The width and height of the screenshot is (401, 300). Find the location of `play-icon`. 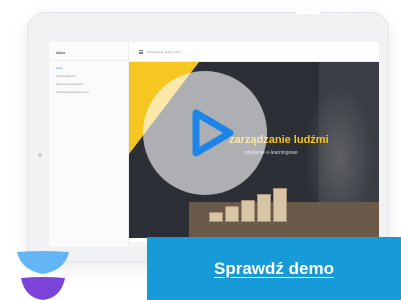

play-icon is located at coordinates (213, 133).